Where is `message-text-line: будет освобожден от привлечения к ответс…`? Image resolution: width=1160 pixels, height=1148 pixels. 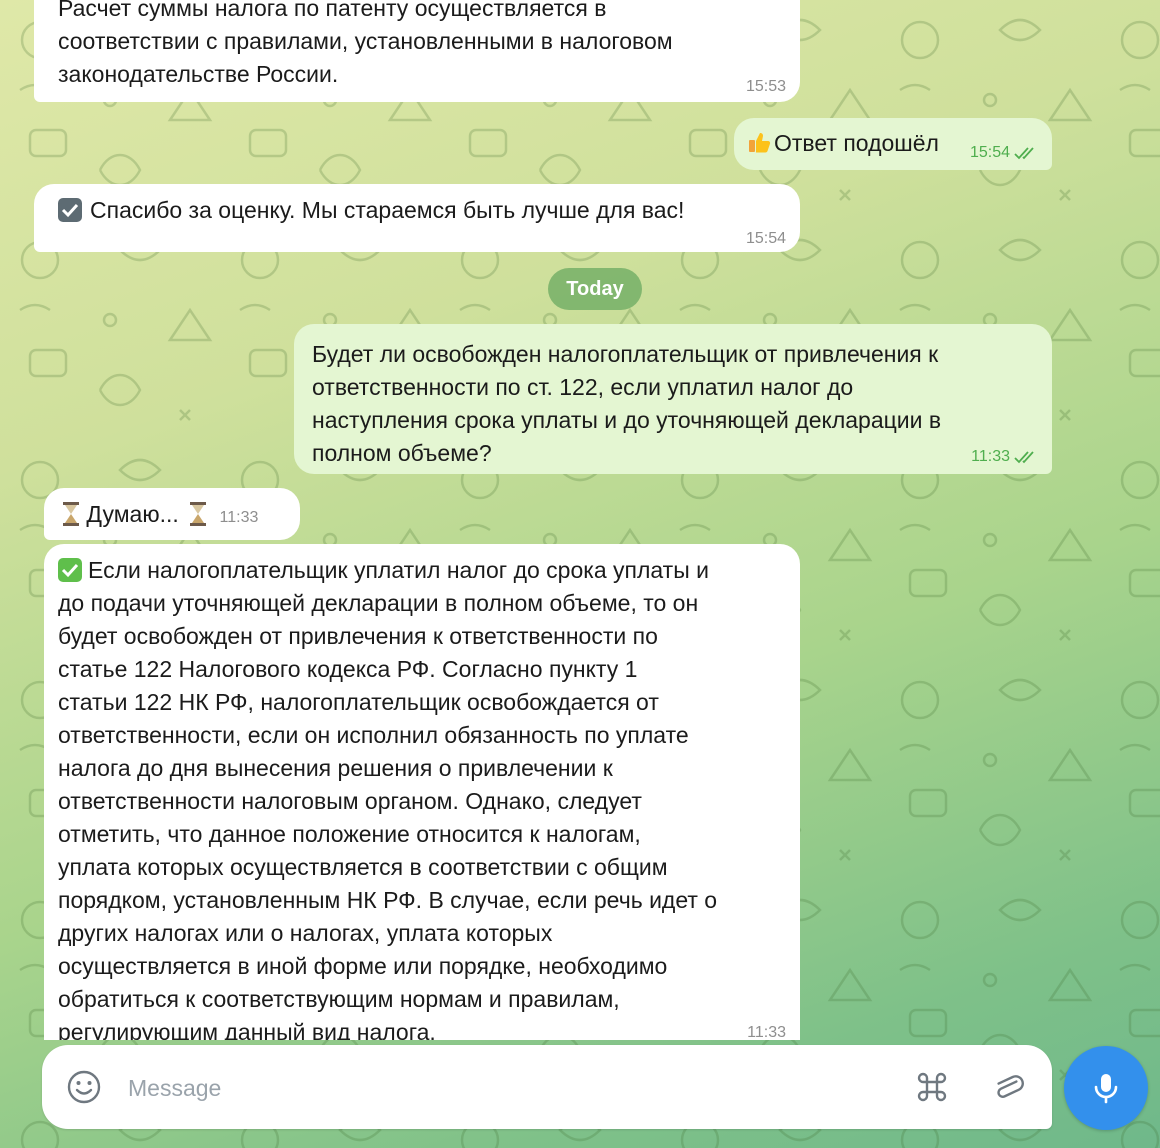 message-text-line: будет освобожден от привлечения к ответс… is located at coordinates (358, 636).